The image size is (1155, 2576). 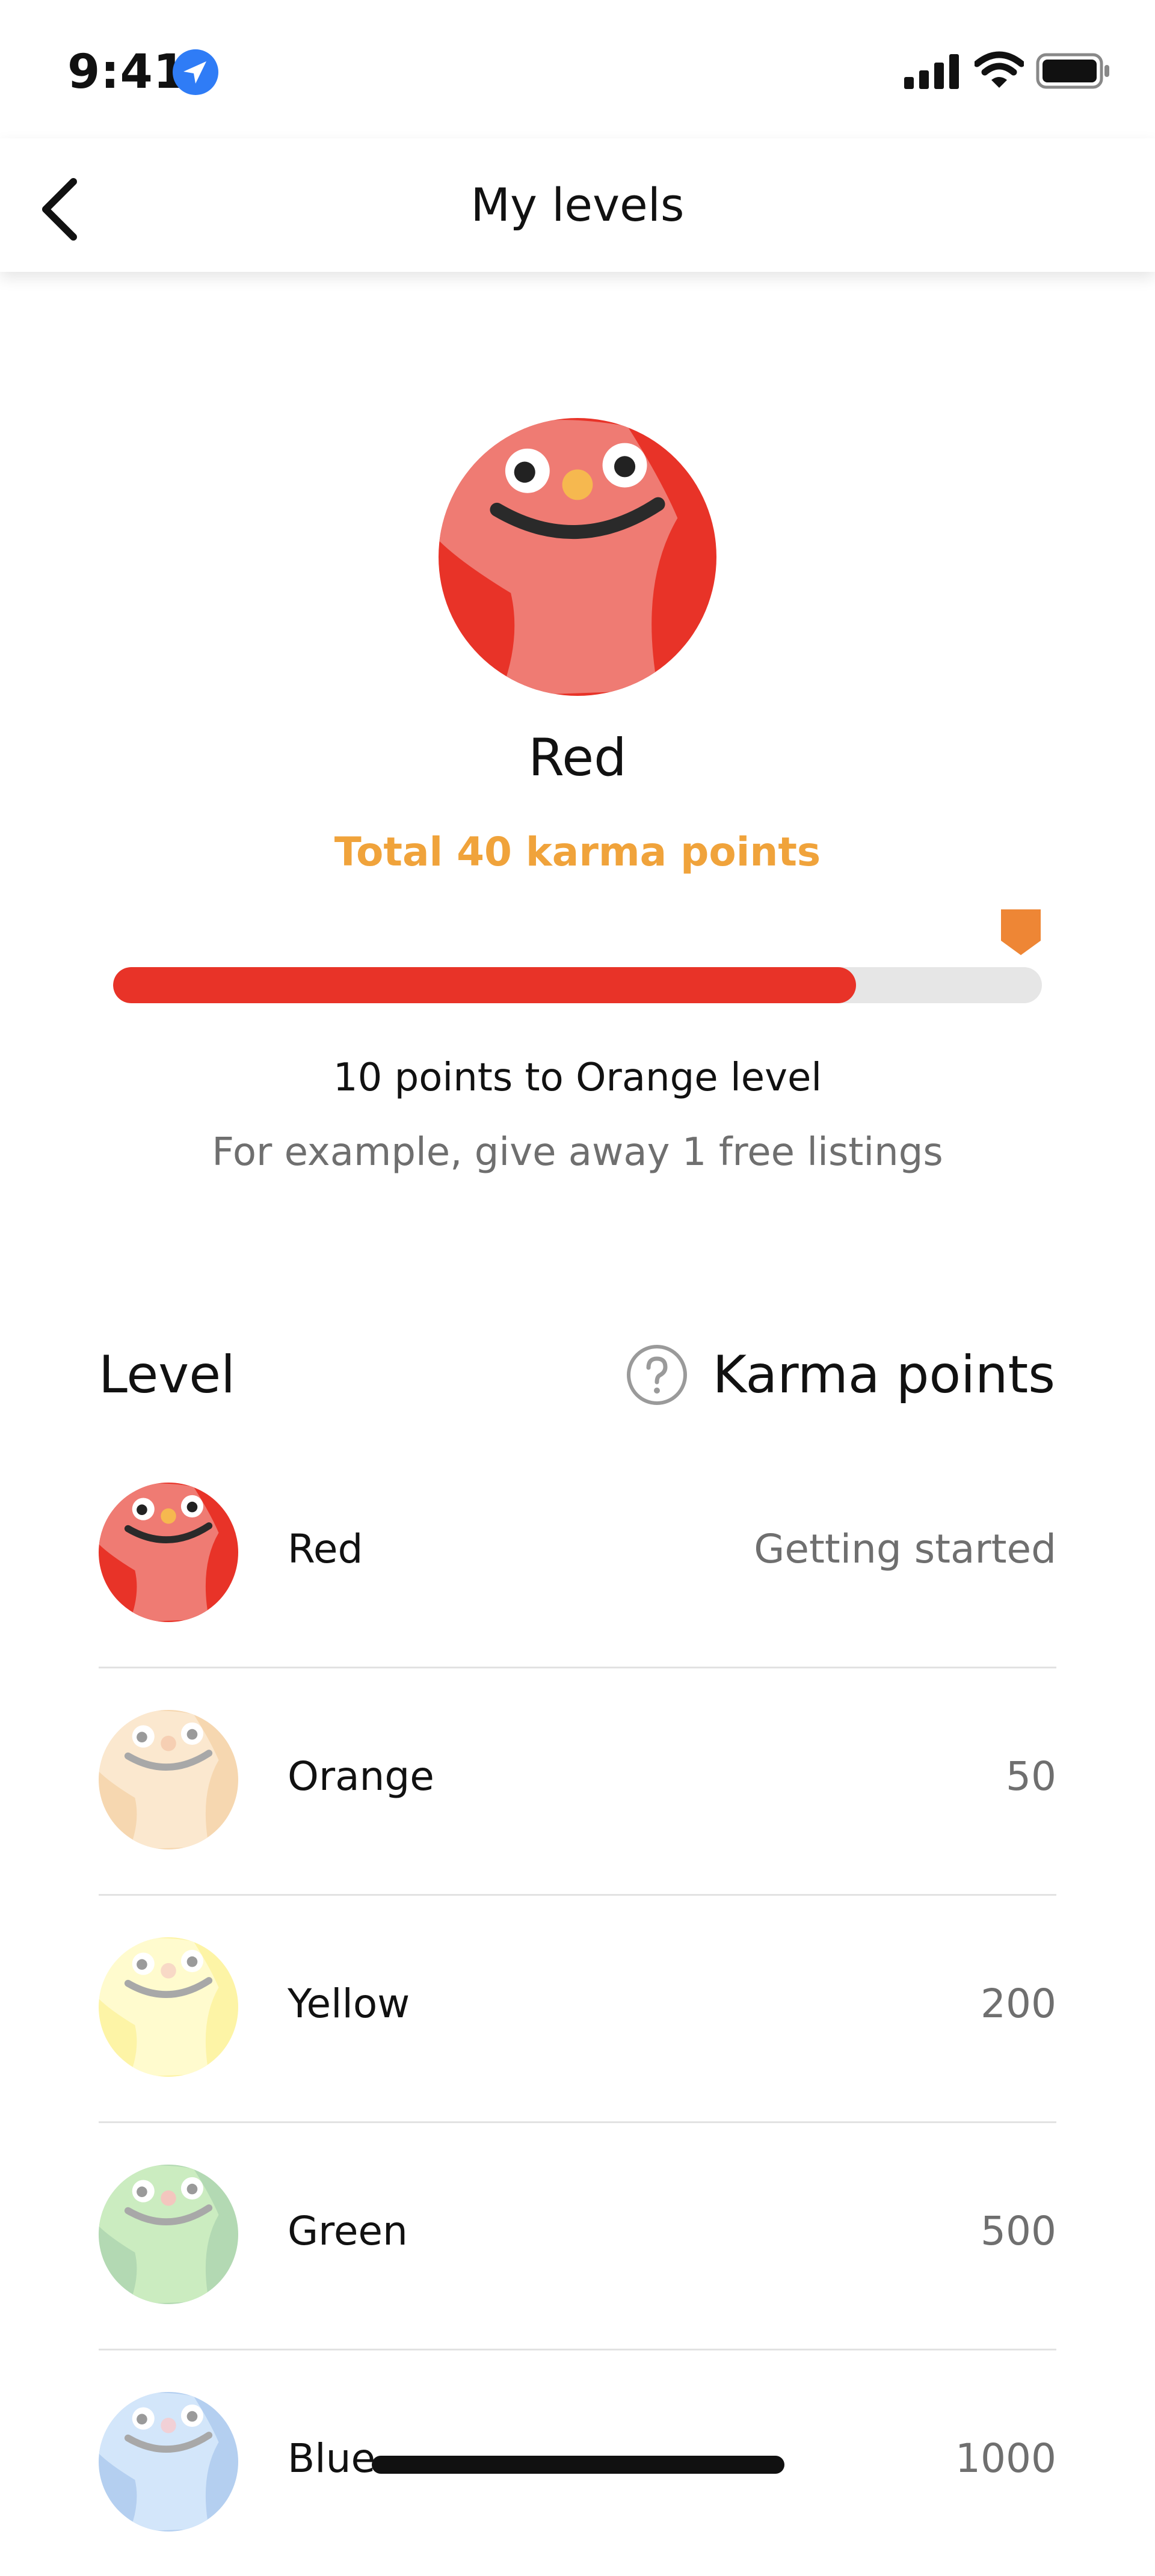 What do you see at coordinates (578, 69) in the screenshot?
I see `status-bar: 9:41` at bounding box center [578, 69].